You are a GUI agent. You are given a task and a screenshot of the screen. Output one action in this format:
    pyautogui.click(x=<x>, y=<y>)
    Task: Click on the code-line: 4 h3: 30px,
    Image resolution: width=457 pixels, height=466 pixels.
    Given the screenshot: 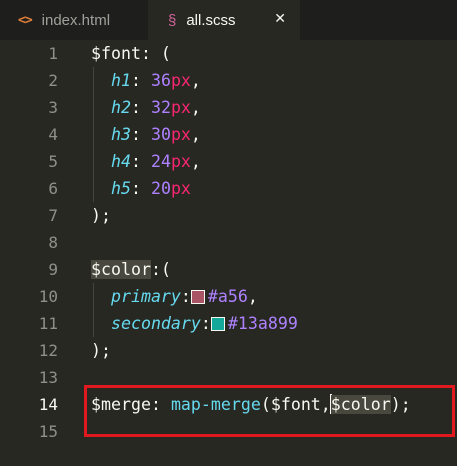 What is the action you would take?
    pyautogui.click(x=228, y=134)
    